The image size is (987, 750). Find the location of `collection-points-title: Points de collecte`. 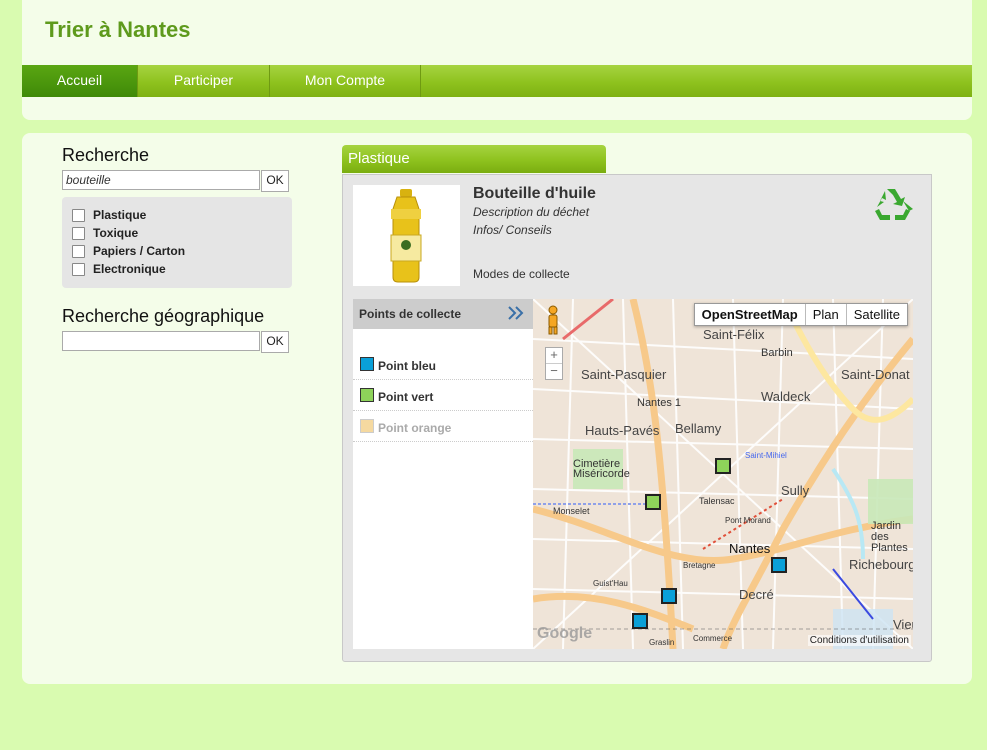

collection-points-title: Points de collecte is located at coordinates (410, 314).